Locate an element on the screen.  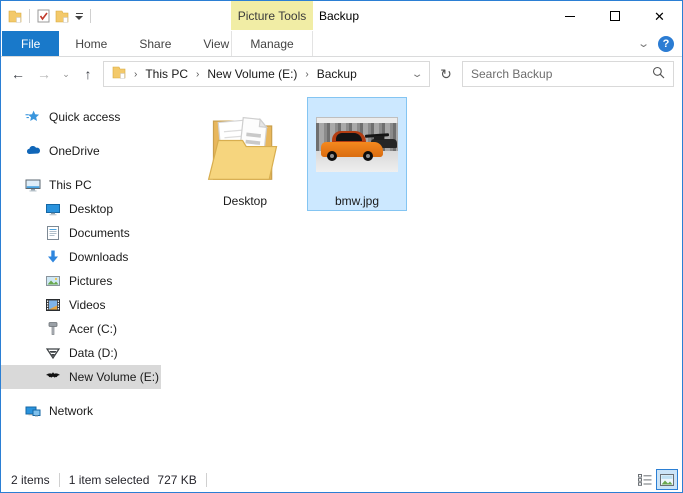
sidebar-item-this-pc: This PC is located at coordinates (81, 185).